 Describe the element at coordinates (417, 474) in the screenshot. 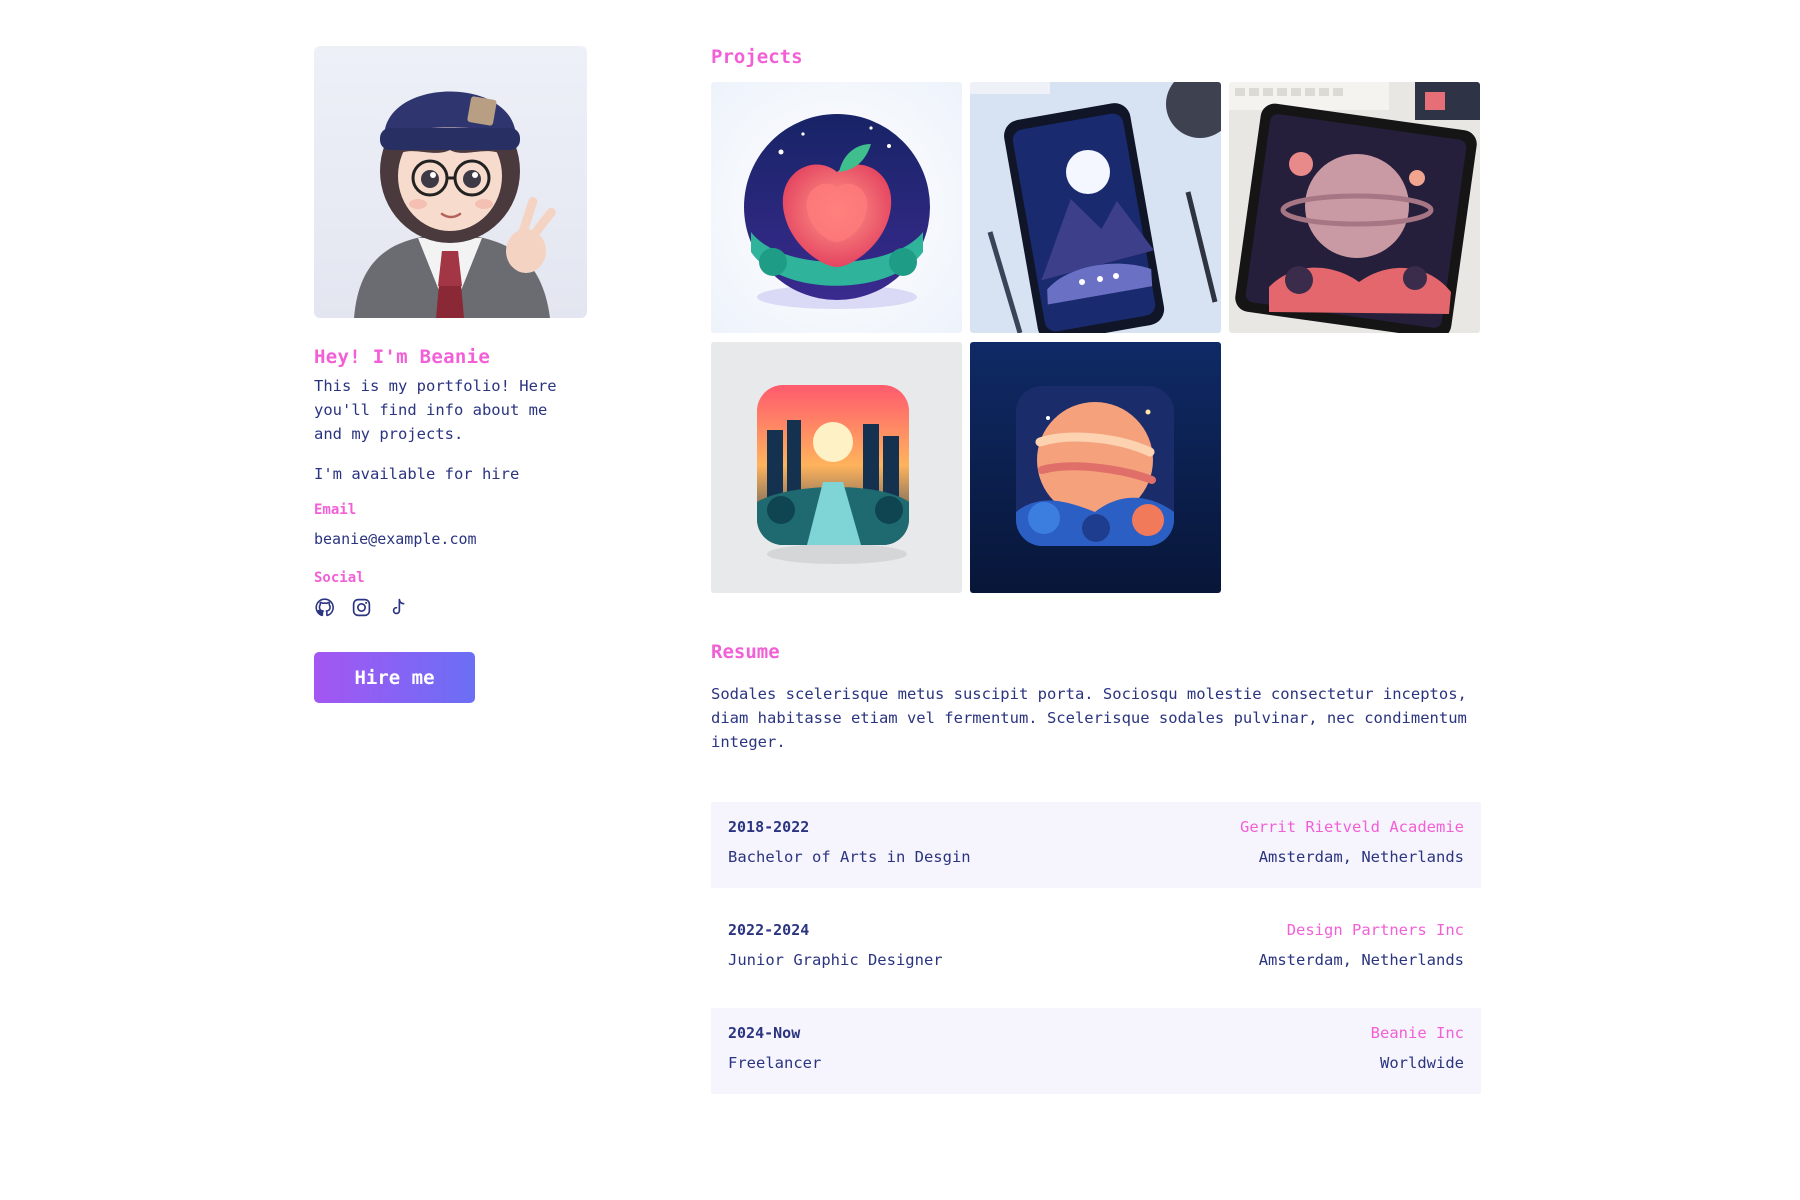

I see `availability-text: I'm available for hire` at that location.